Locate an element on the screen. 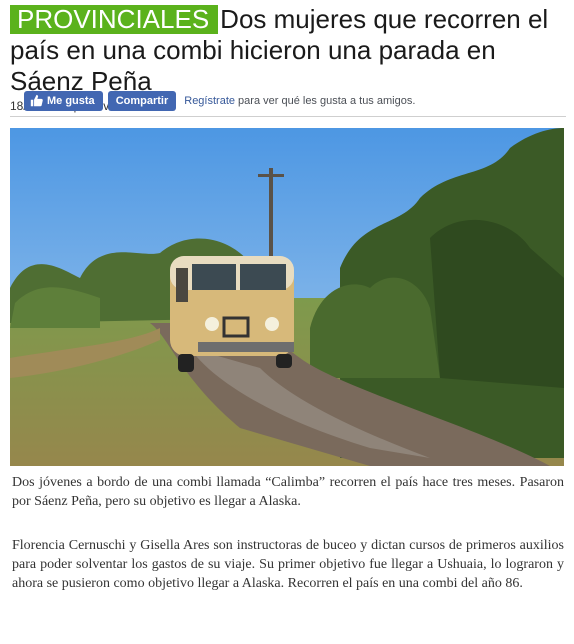  thumbs-up-icon is located at coordinates (36, 100).